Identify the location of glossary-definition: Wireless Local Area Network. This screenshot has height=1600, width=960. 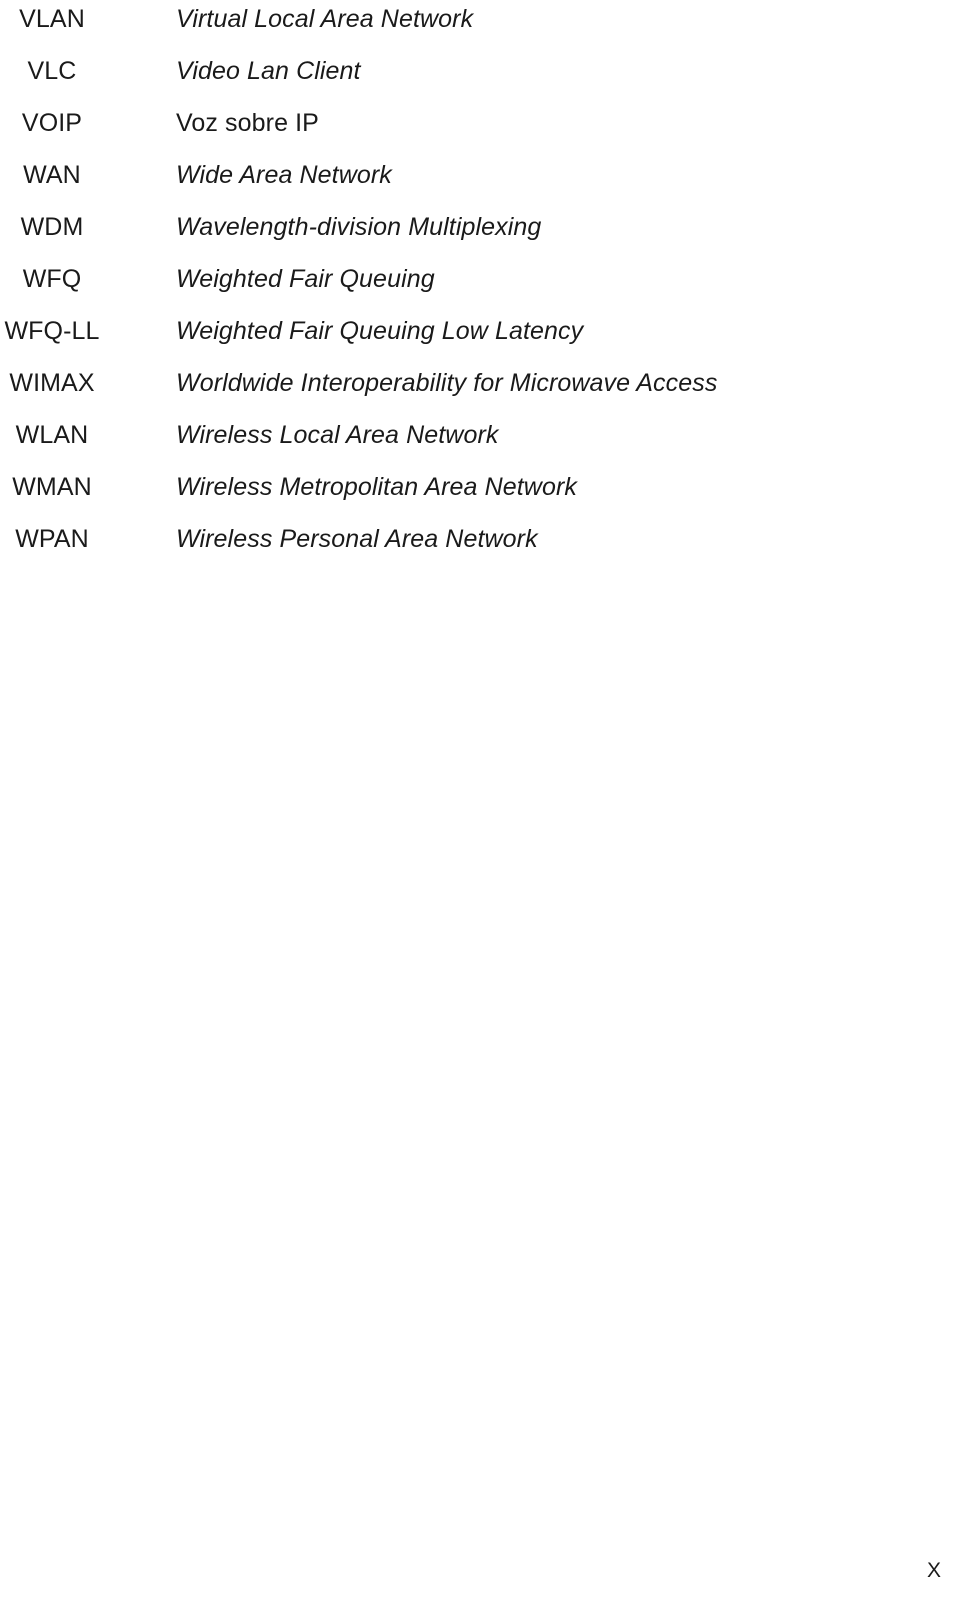
(337, 435).